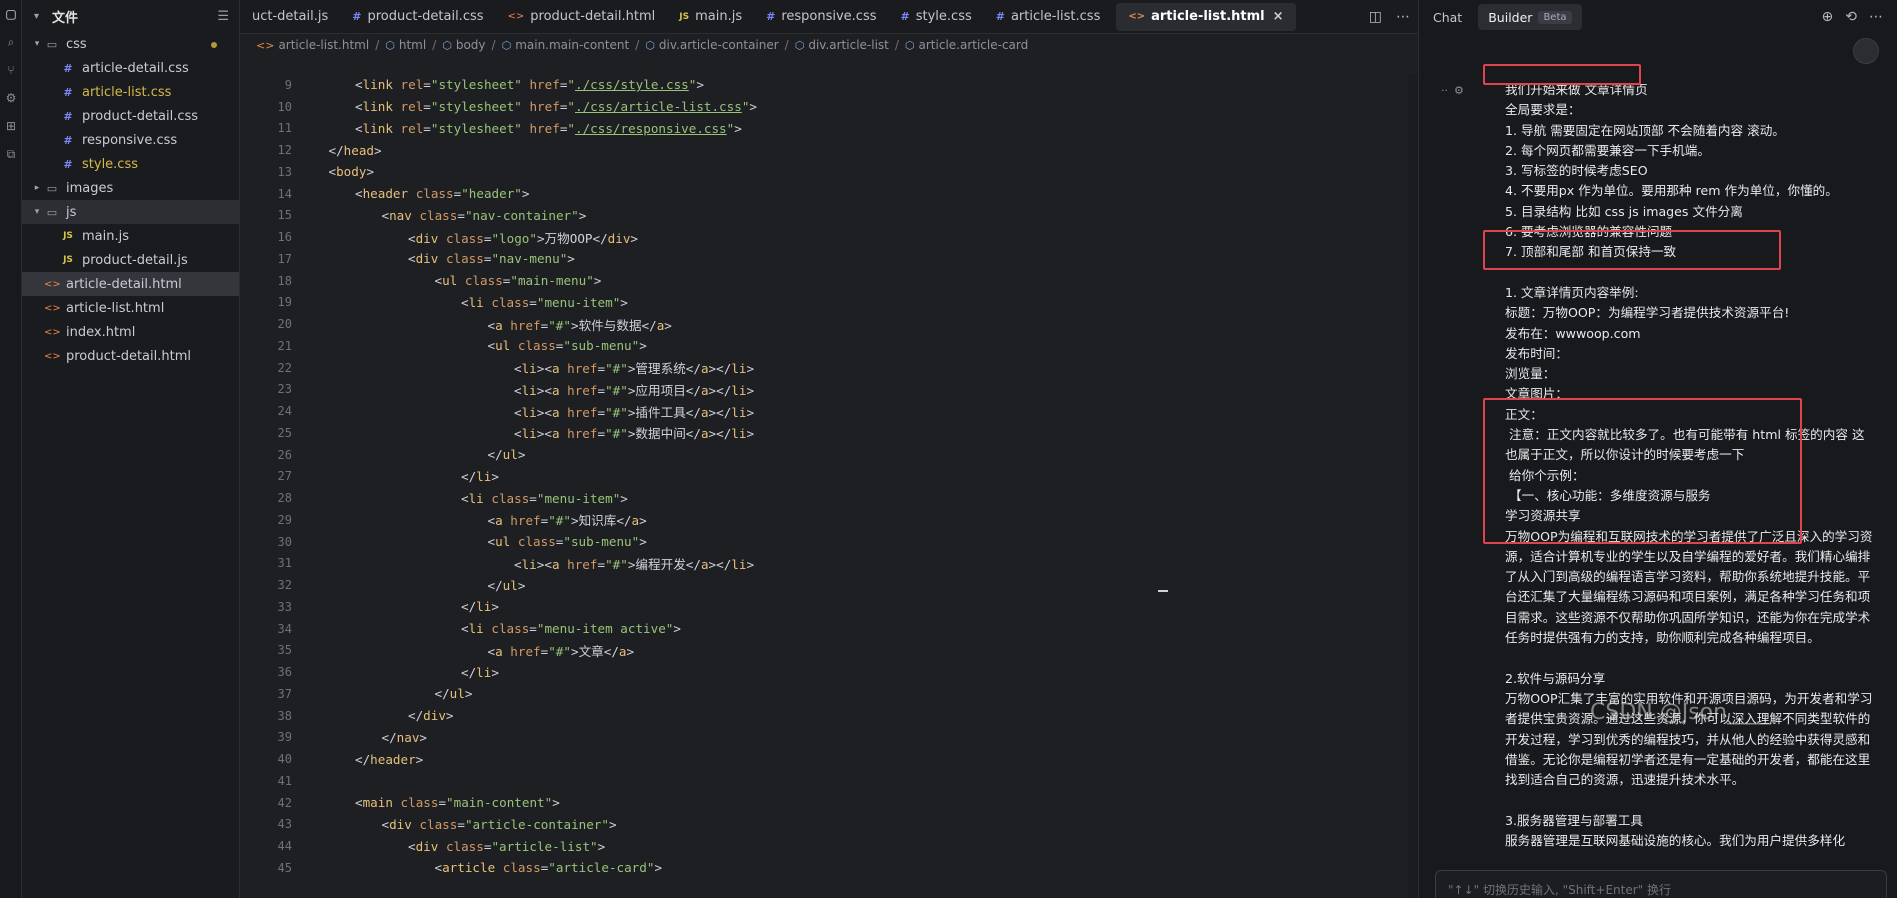 The height and width of the screenshot is (898, 1897). What do you see at coordinates (1447, 17) in the screenshot?
I see `tab-chat: Chat` at bounding box center [1447, 17].